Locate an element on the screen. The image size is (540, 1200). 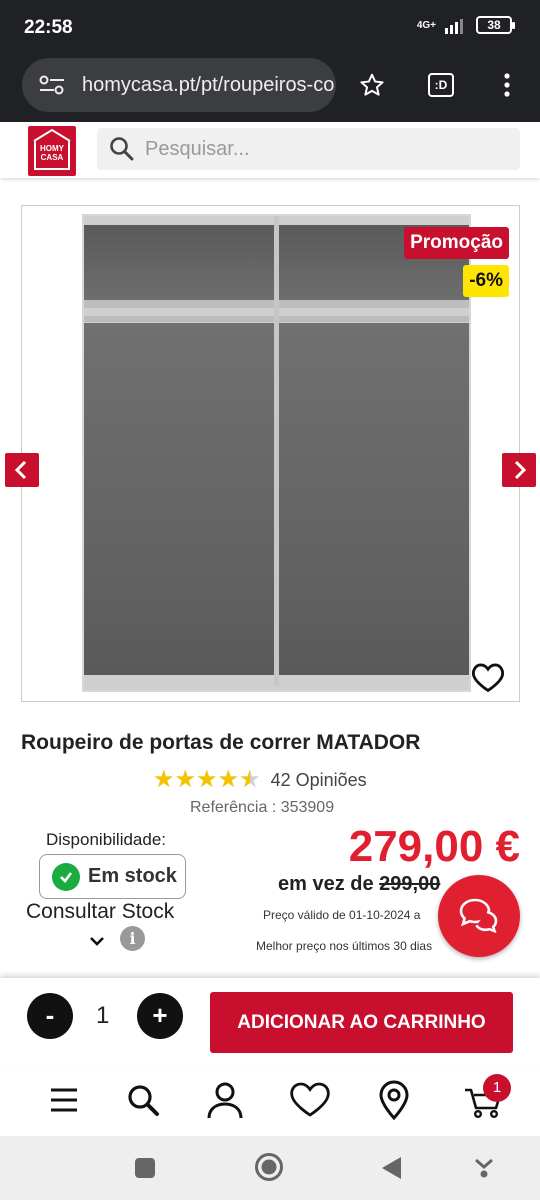
signal-icon is located at coordinates (454, 26).